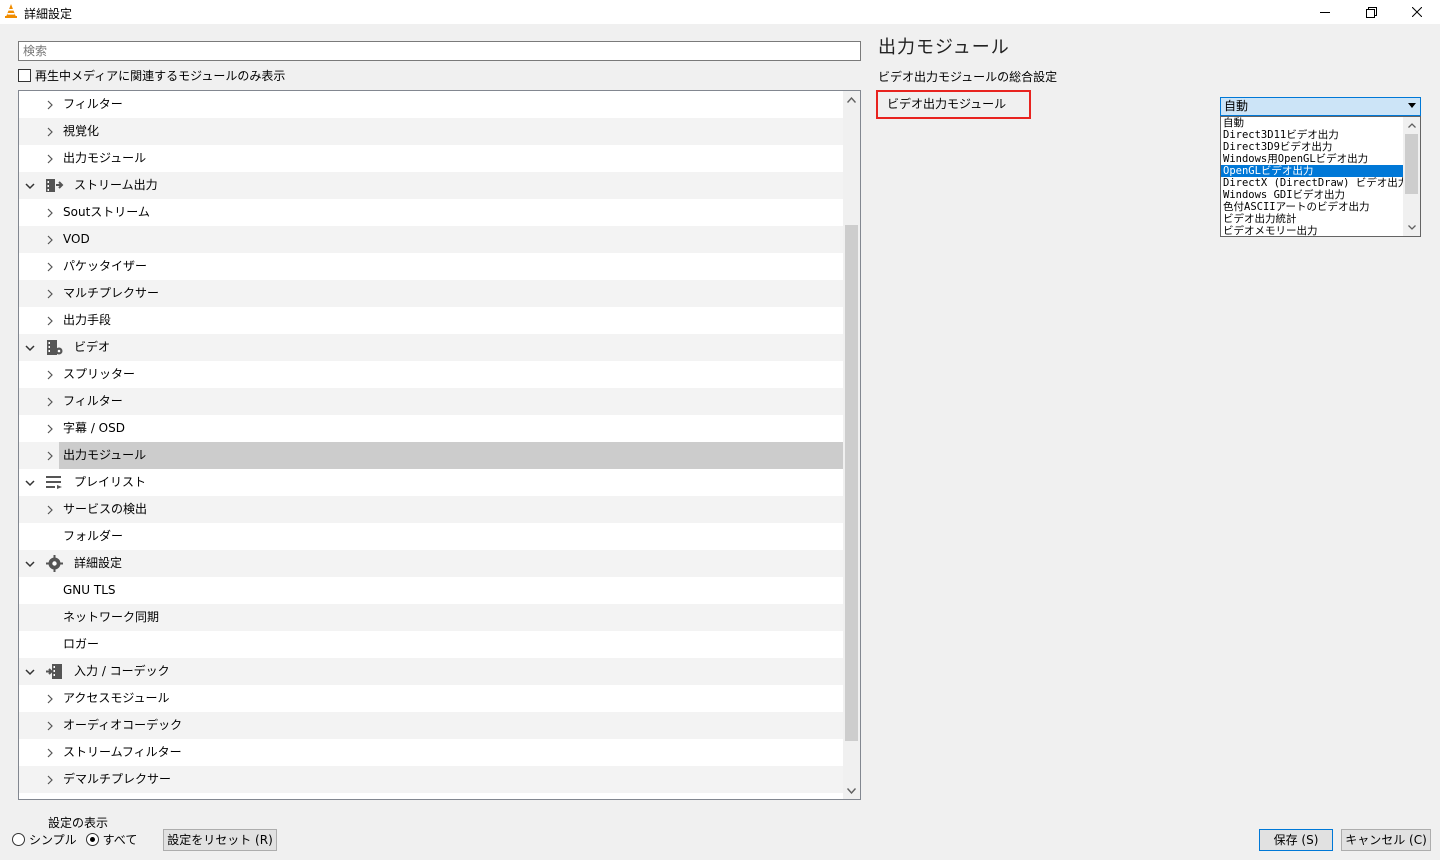 The height and width of the screenshot is (860, 1440). Describe the element at coordinates (105, 455) in the screenshot. I see `tree-item-label: 出力モジュール` at that location.